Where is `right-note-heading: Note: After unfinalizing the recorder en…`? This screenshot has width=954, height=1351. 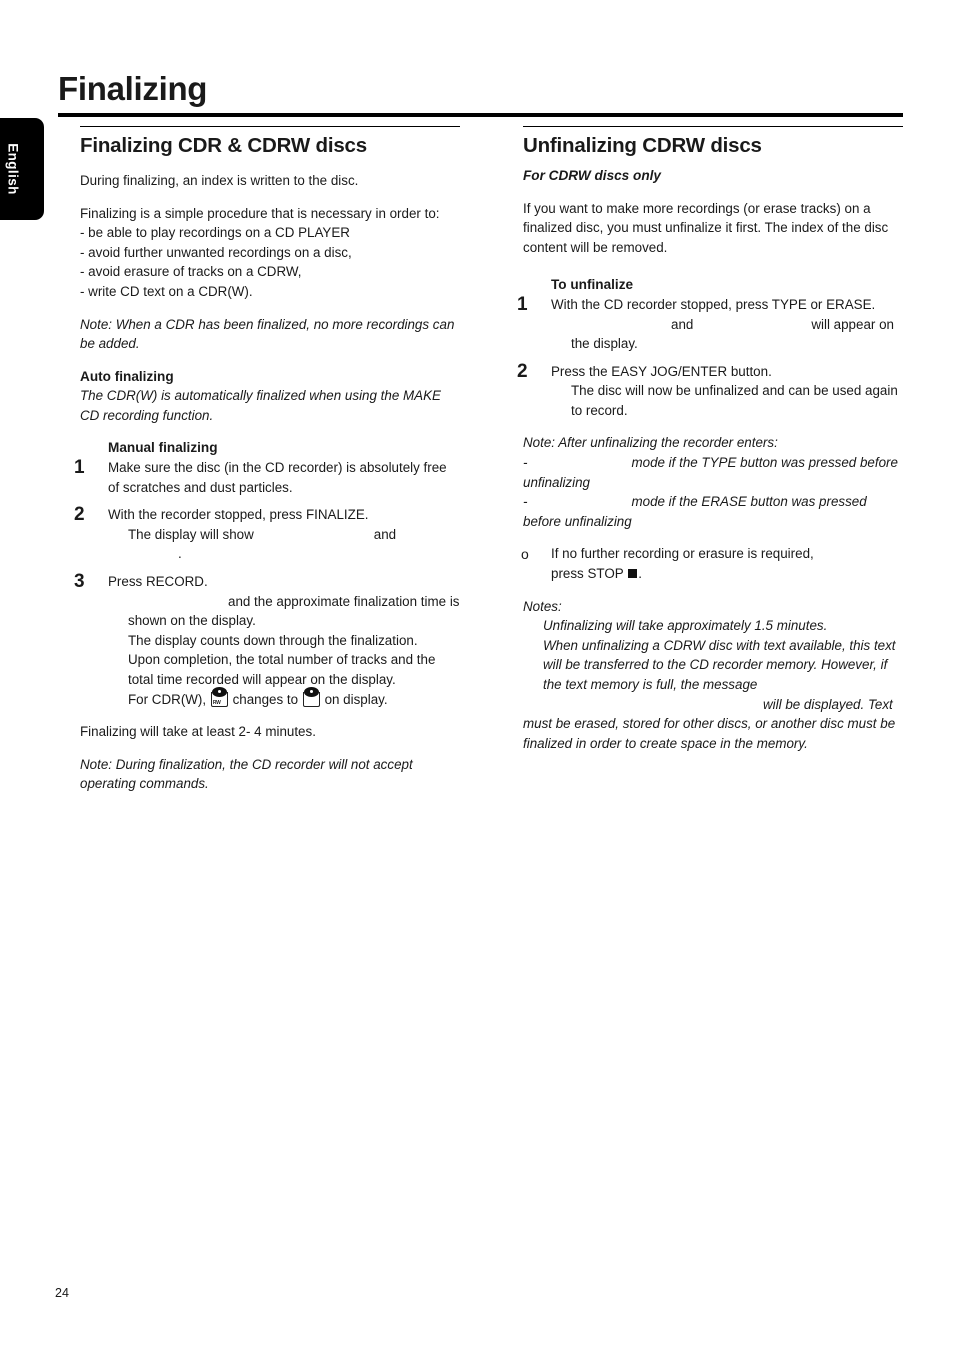 right-note-heading: Note: After unfinalizing the recorder en… is located at coordinates (650, 443).